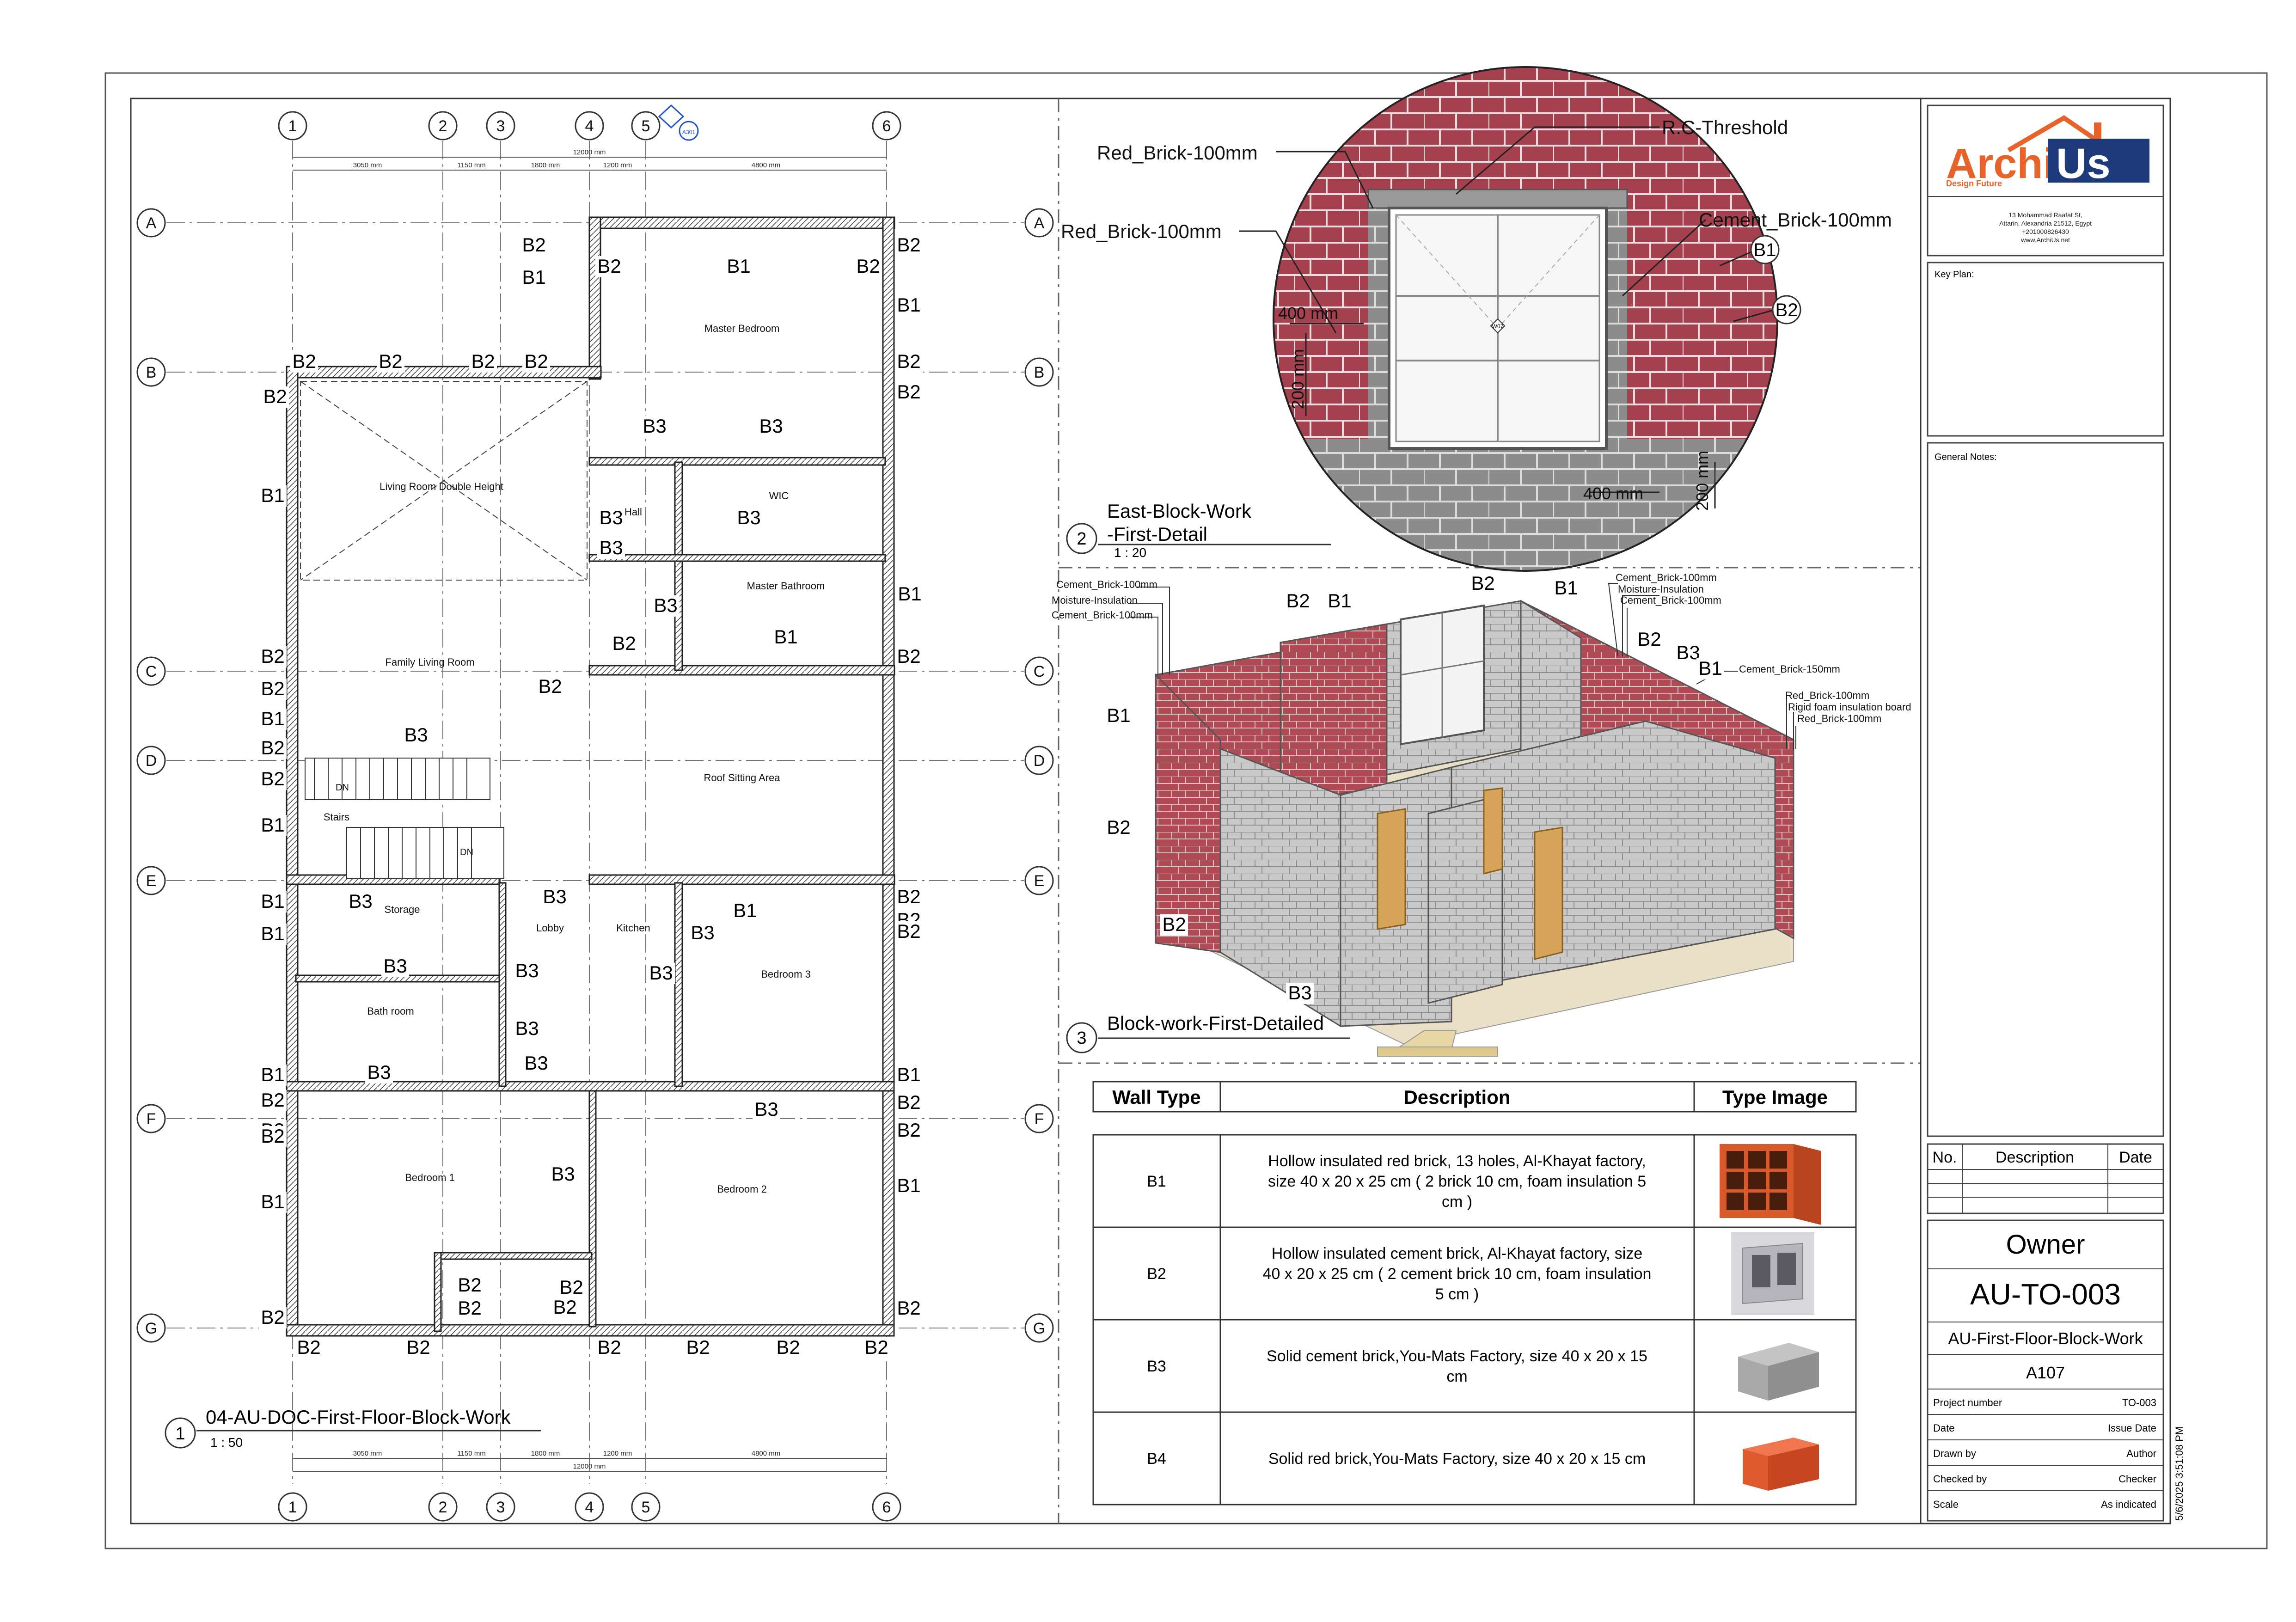  Describe the element at coordinates (654, 426) in the screenshot. I see `plan-wall-tag-15: B3` at that location.